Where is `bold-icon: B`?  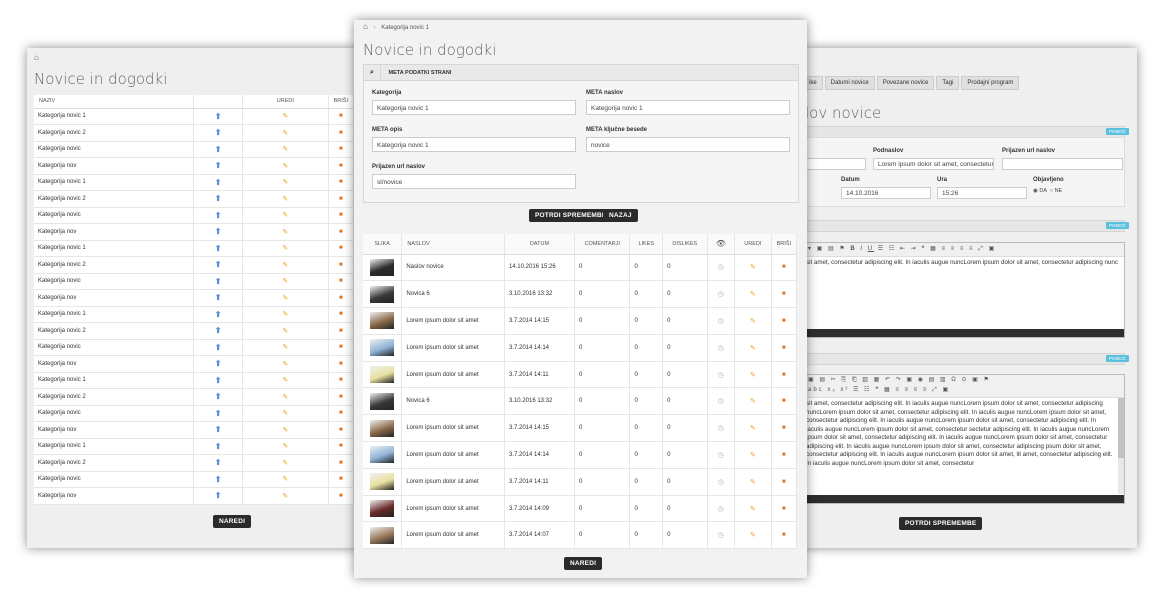 bold-icon: B is located at coordinates (853, 249).